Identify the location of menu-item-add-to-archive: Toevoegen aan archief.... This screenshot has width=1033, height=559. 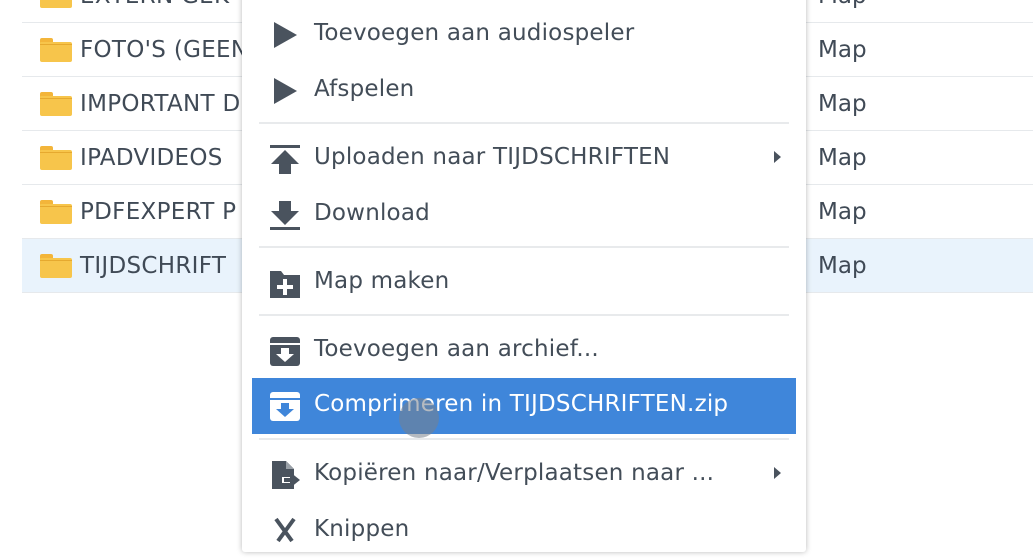
(524, 351).